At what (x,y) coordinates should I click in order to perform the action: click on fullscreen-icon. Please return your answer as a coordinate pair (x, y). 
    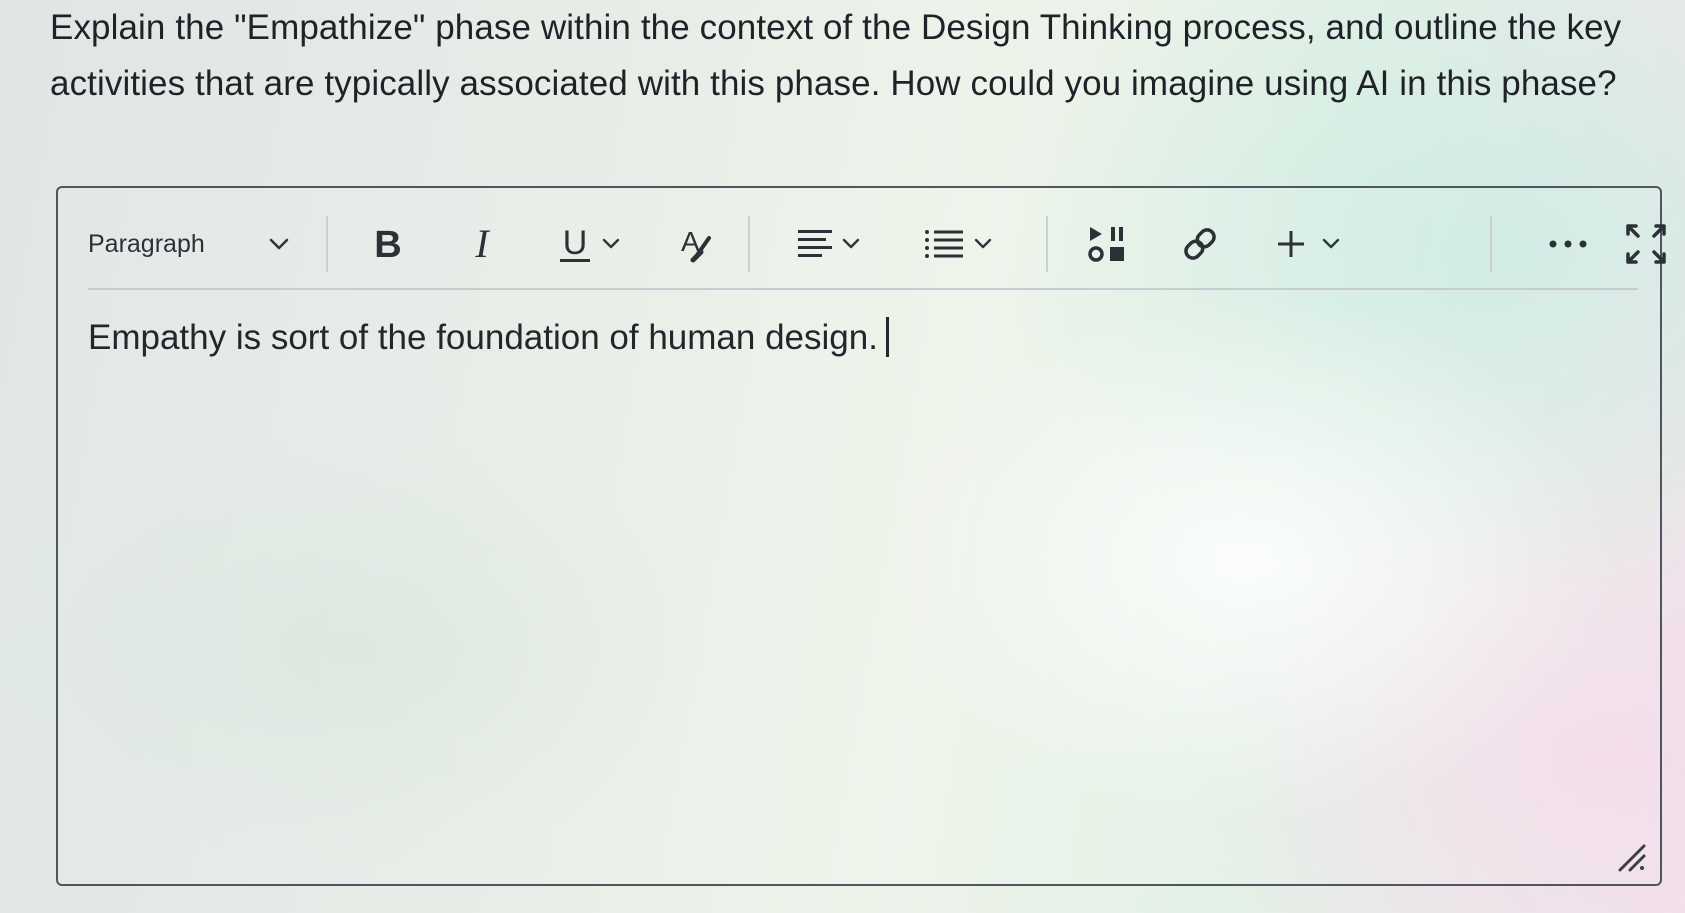
    Looking at the image, I should click on (1646, 244).